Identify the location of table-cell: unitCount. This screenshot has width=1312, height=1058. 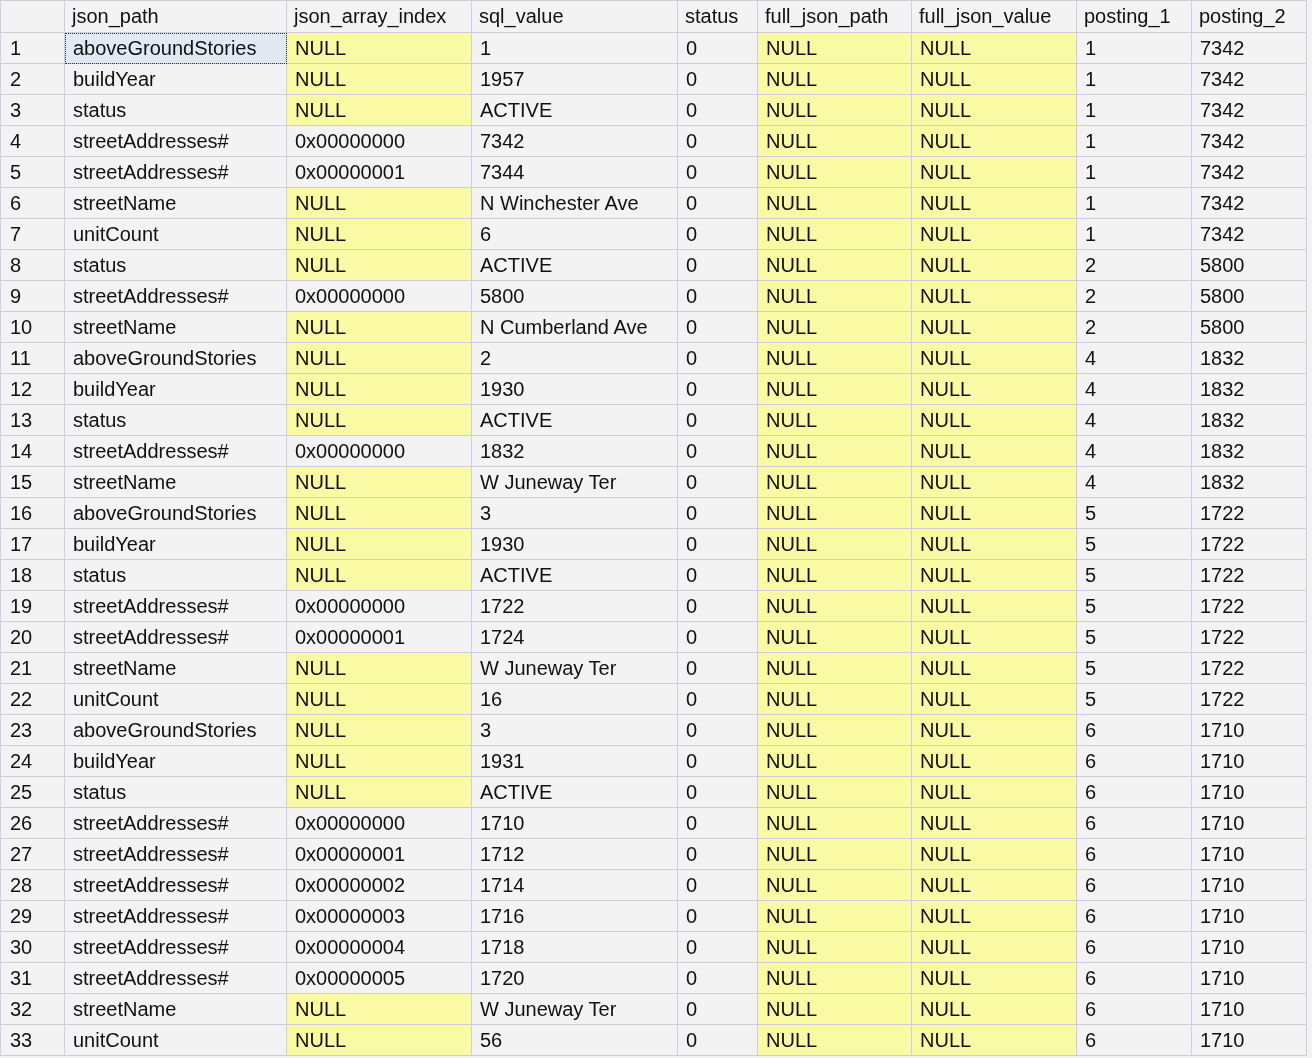
(175, 234).